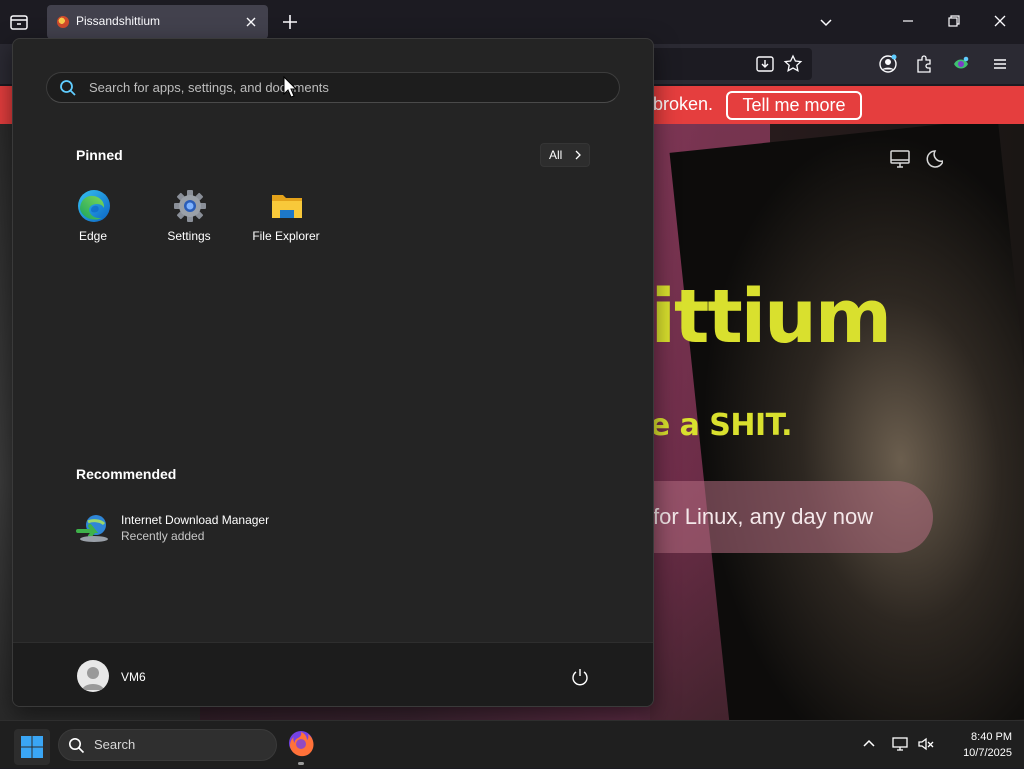 This screenshot has height=769, width=1024. I want to click on start-search-input, so click(349, 87).